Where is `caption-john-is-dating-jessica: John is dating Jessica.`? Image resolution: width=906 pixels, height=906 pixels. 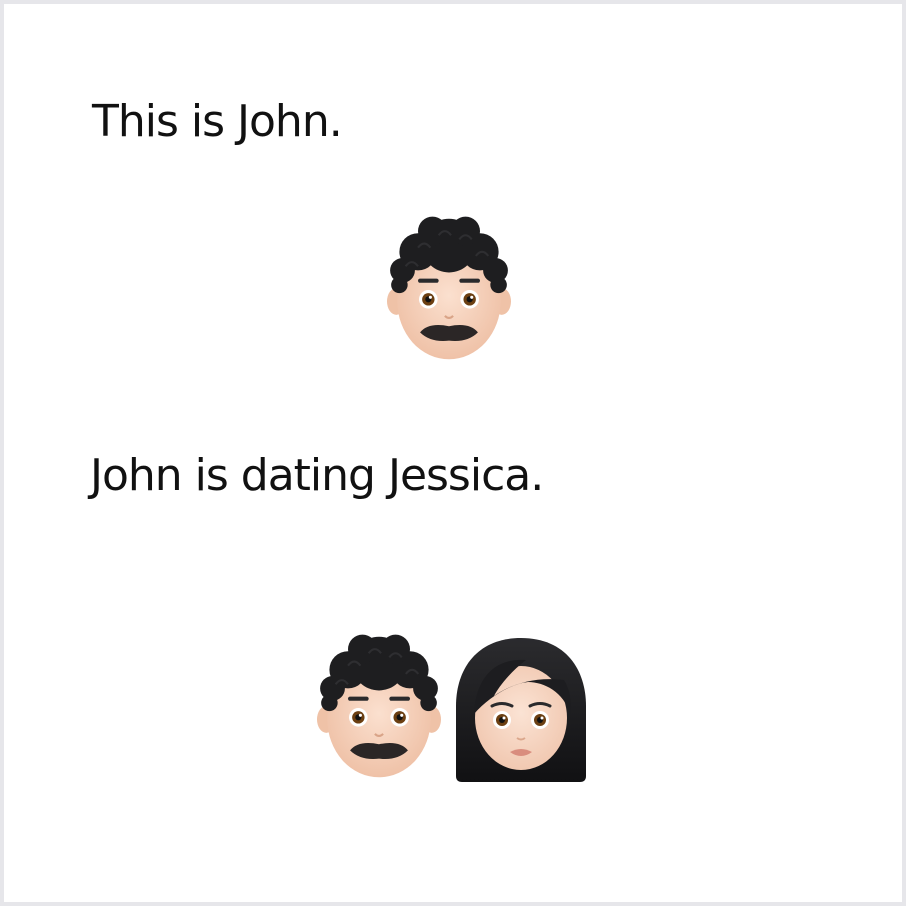 caption-john-is-dating-jessica: John is dating Jessica. is located at coordinates (317, 475).